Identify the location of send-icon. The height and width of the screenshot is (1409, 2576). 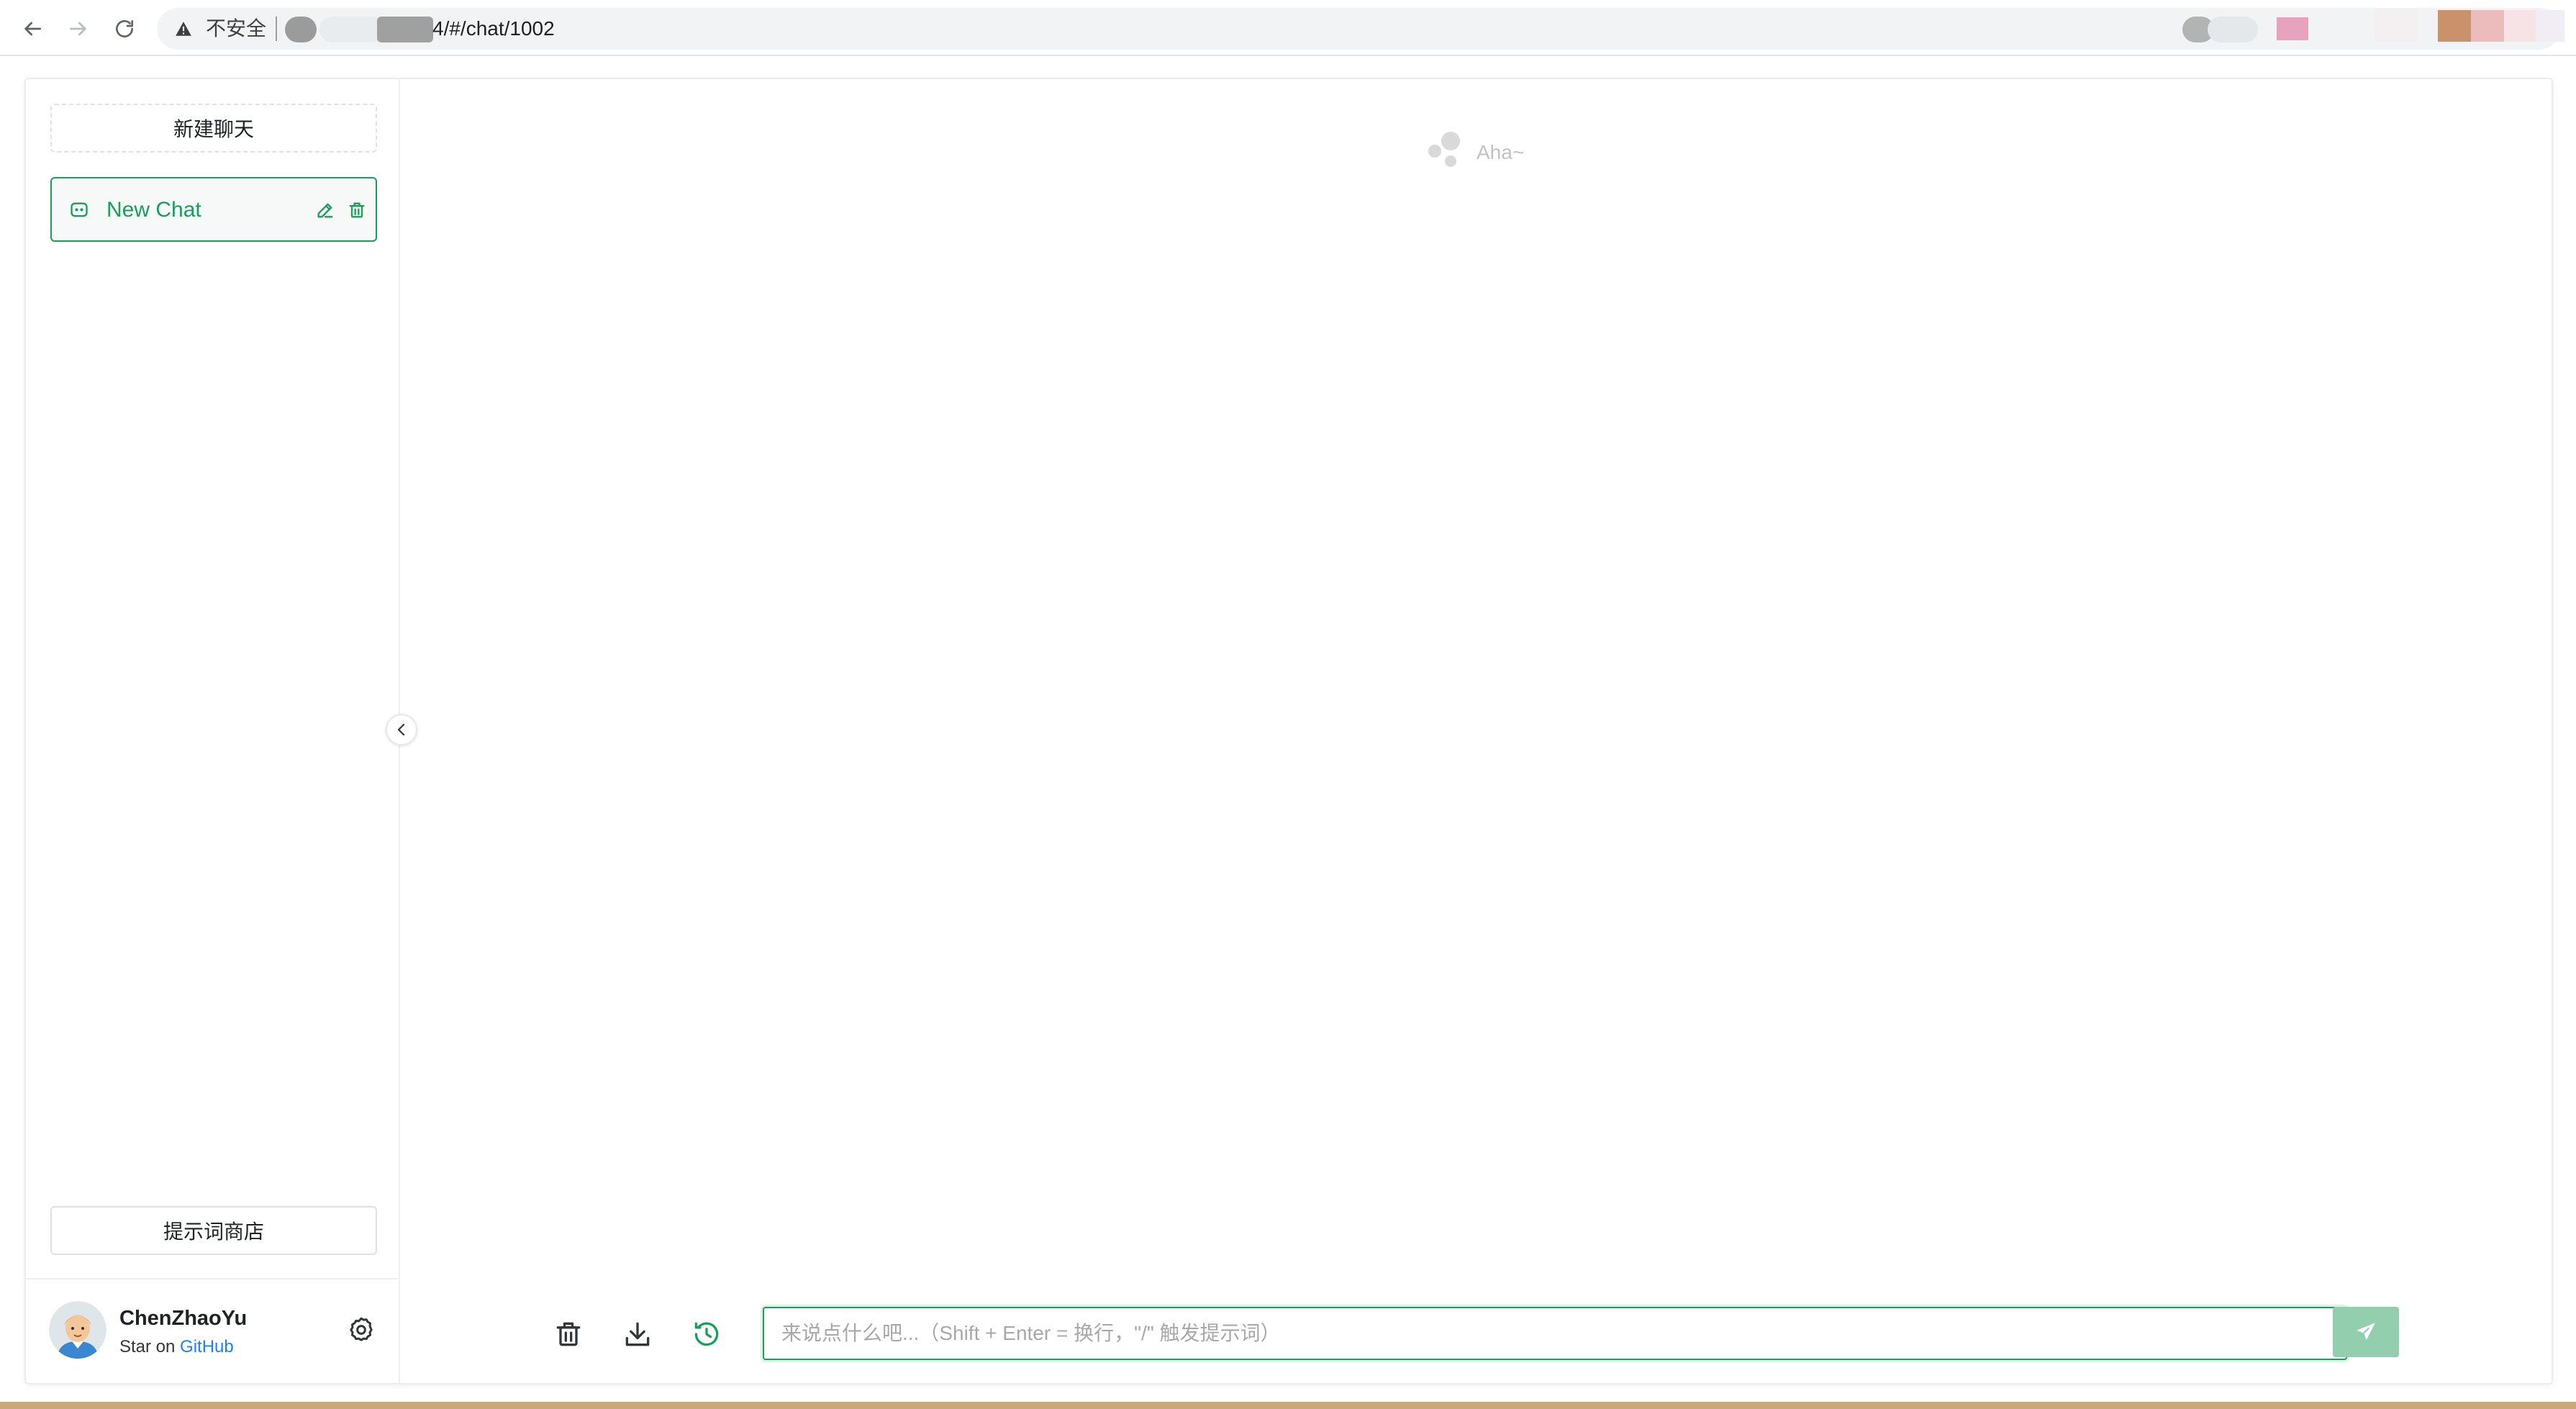
(2366, 1332).